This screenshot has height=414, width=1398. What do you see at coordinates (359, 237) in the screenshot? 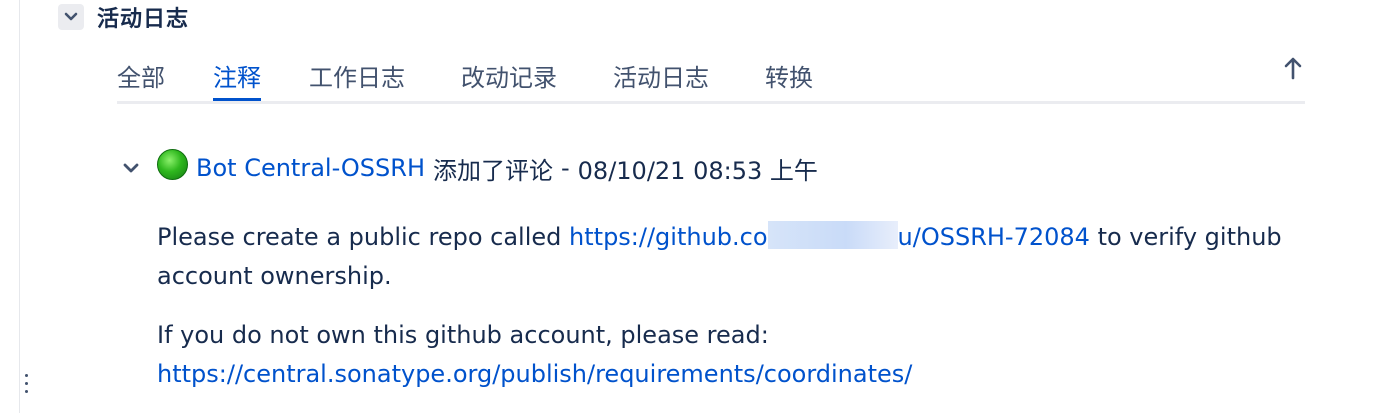
I see `comment-text: Please create a public repo called` at bounding box center [359, 237].